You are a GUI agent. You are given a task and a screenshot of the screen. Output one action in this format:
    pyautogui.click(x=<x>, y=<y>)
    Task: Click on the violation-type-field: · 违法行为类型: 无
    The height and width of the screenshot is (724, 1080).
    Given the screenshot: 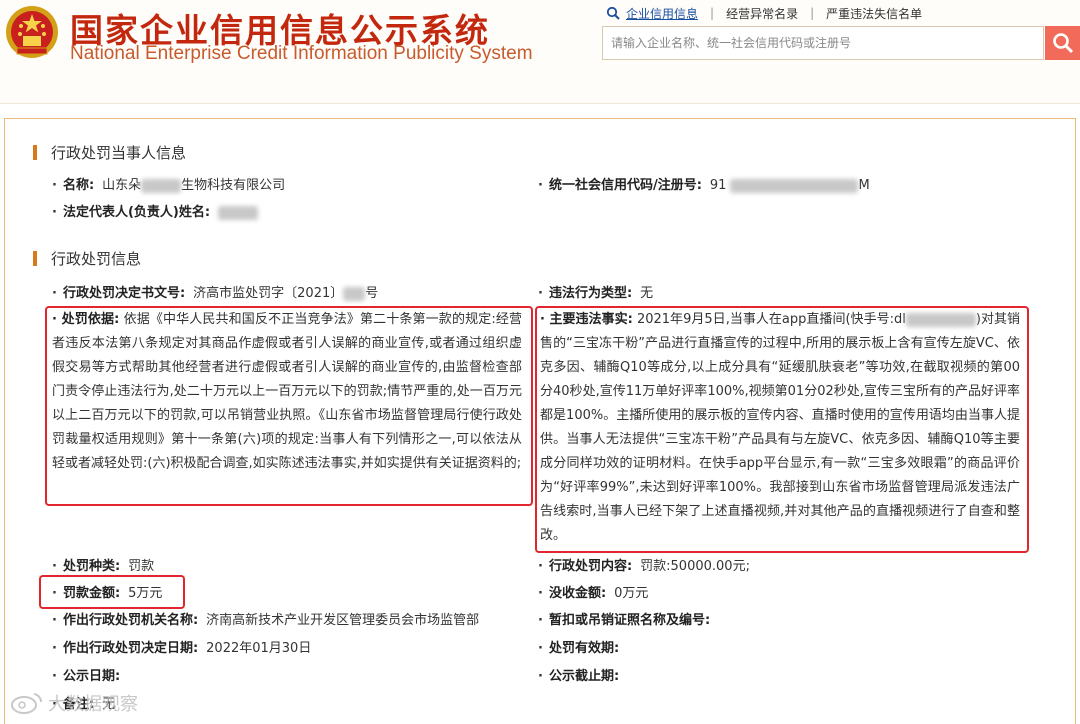 What is the action you would take?
    pyautogui.click(x=596, y=293)
    